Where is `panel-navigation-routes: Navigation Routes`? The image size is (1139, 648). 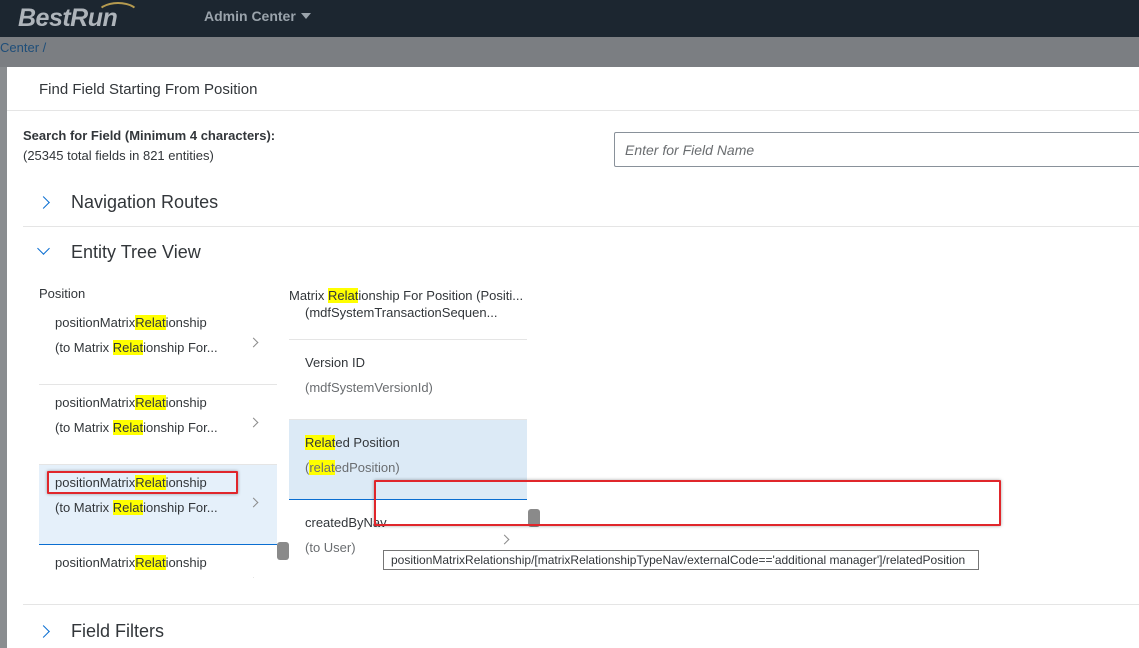 panel-navigation-routes: Navigation Routes is located at coordinates (581, 204).